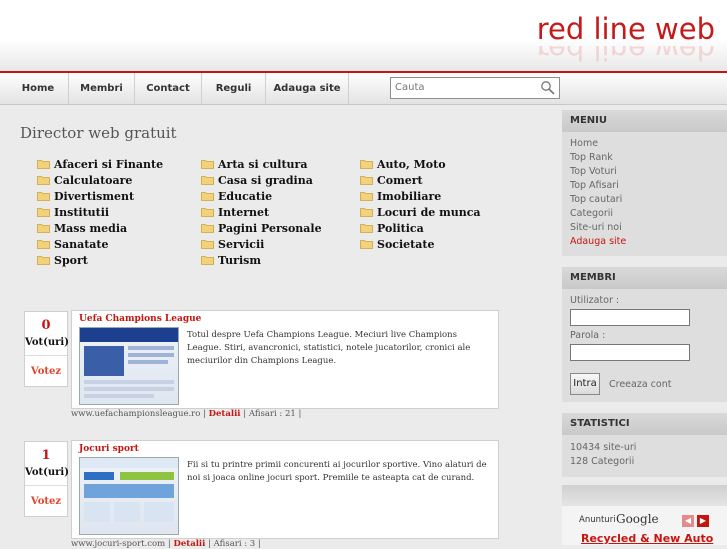 The height and width of the screenshot is (549, 727). Describe the element at coordinates (703, 521) in the screenshot. I see `chevron-right-icon: ▶` at that location.